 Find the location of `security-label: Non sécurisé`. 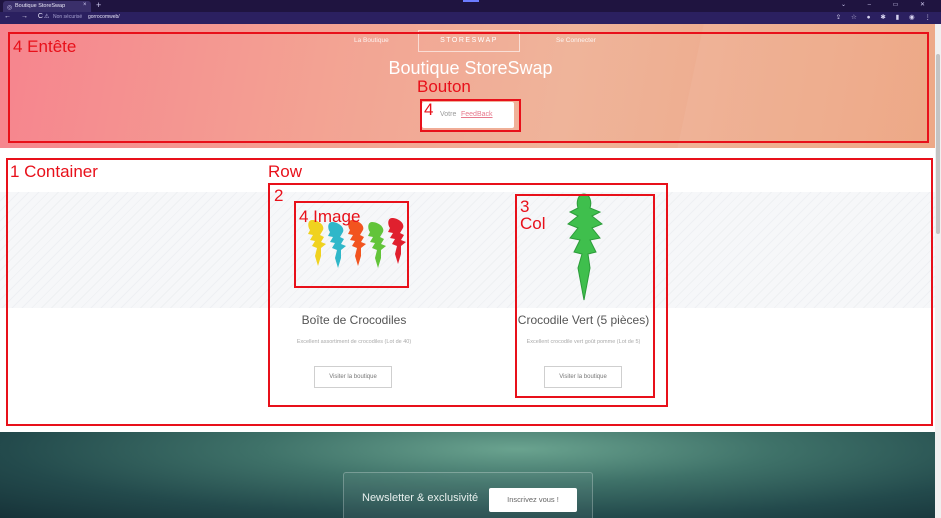

security-label: Non sécurisé is located at coordinates (68, 17).